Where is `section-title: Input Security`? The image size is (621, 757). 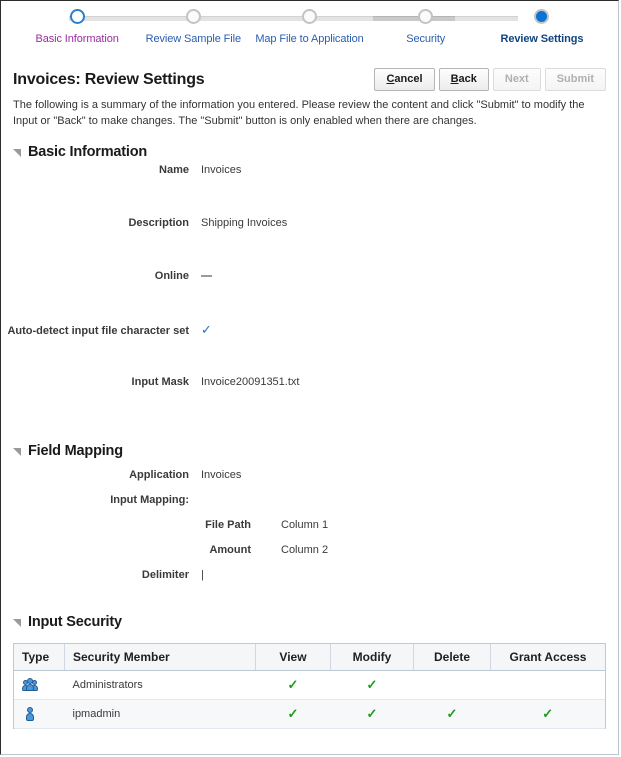 section-title: Input Security is located at coordinates (75, 621).